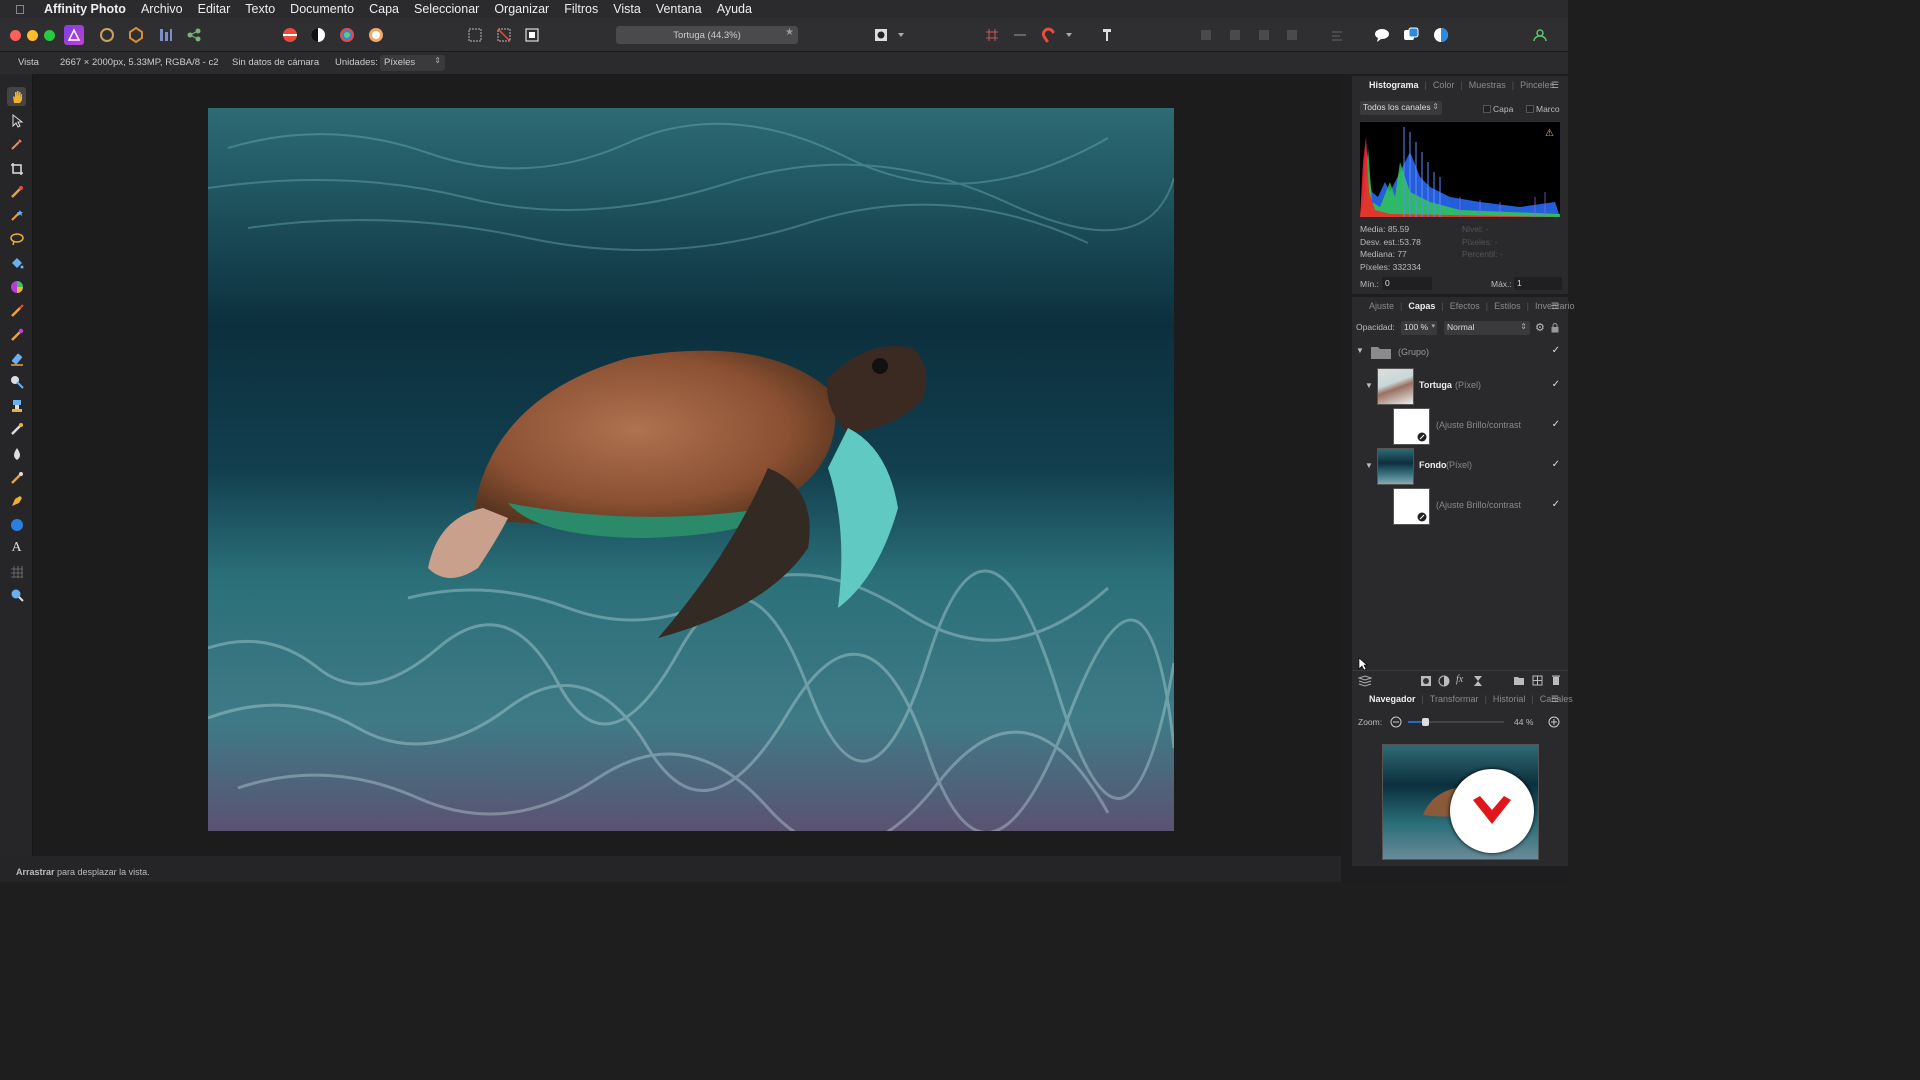 This screenshot has height=1080, width=1920. I want to click on auto-contrast-icon, so click(318, 35).